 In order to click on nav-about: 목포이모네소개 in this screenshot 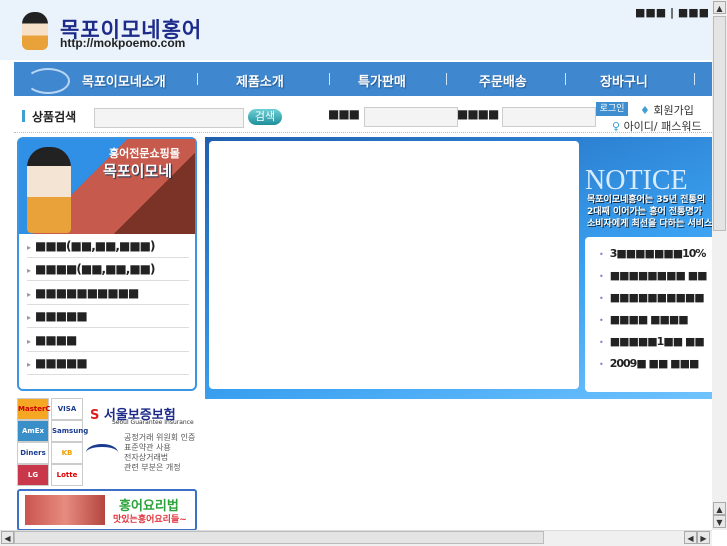, I will do `click(124, 80)`.